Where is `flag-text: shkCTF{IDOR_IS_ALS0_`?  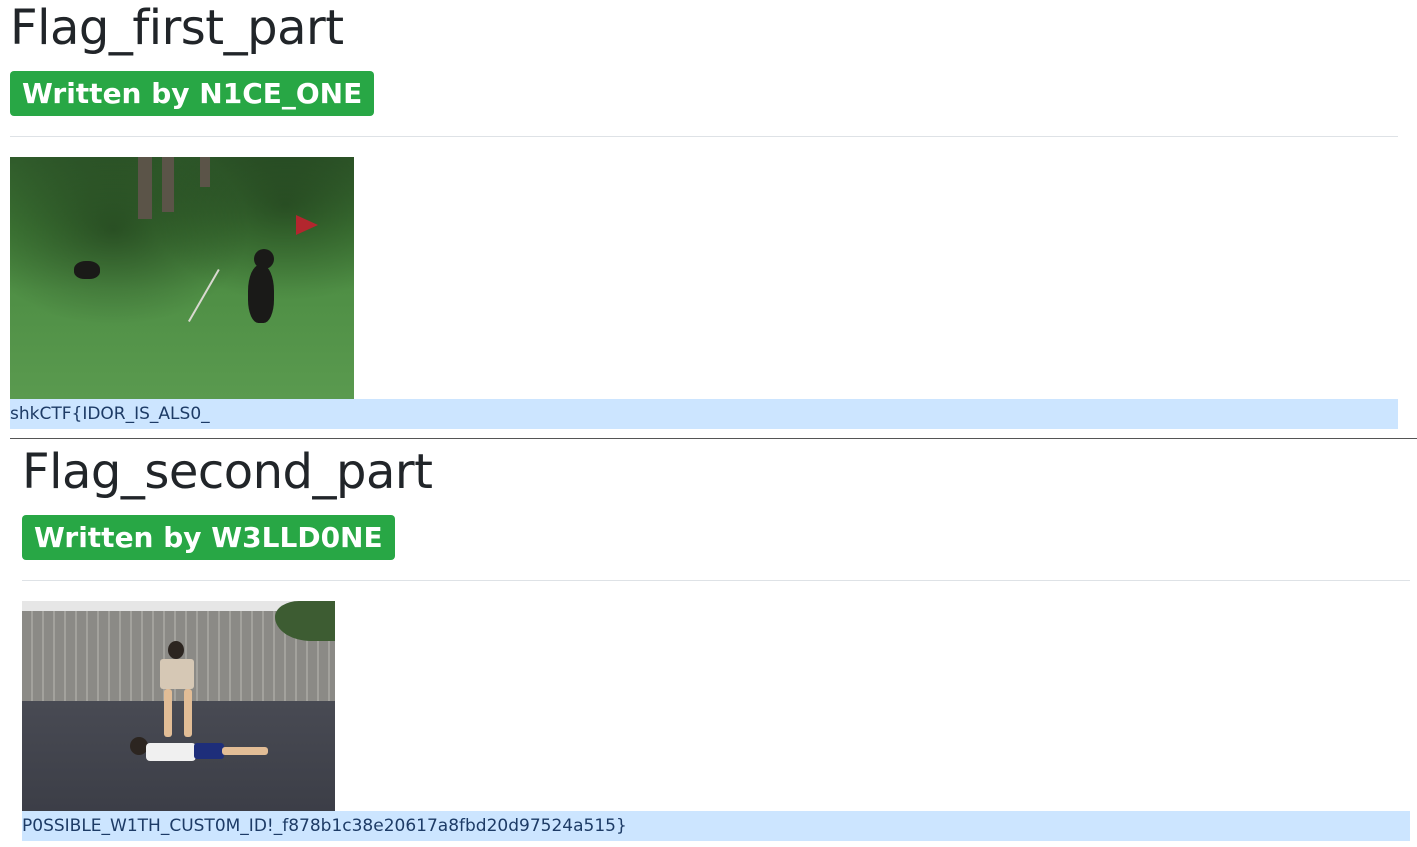 flag-text: shkCTF{IDOR_IS_ALS0_ is located at coordinates (704, 414).